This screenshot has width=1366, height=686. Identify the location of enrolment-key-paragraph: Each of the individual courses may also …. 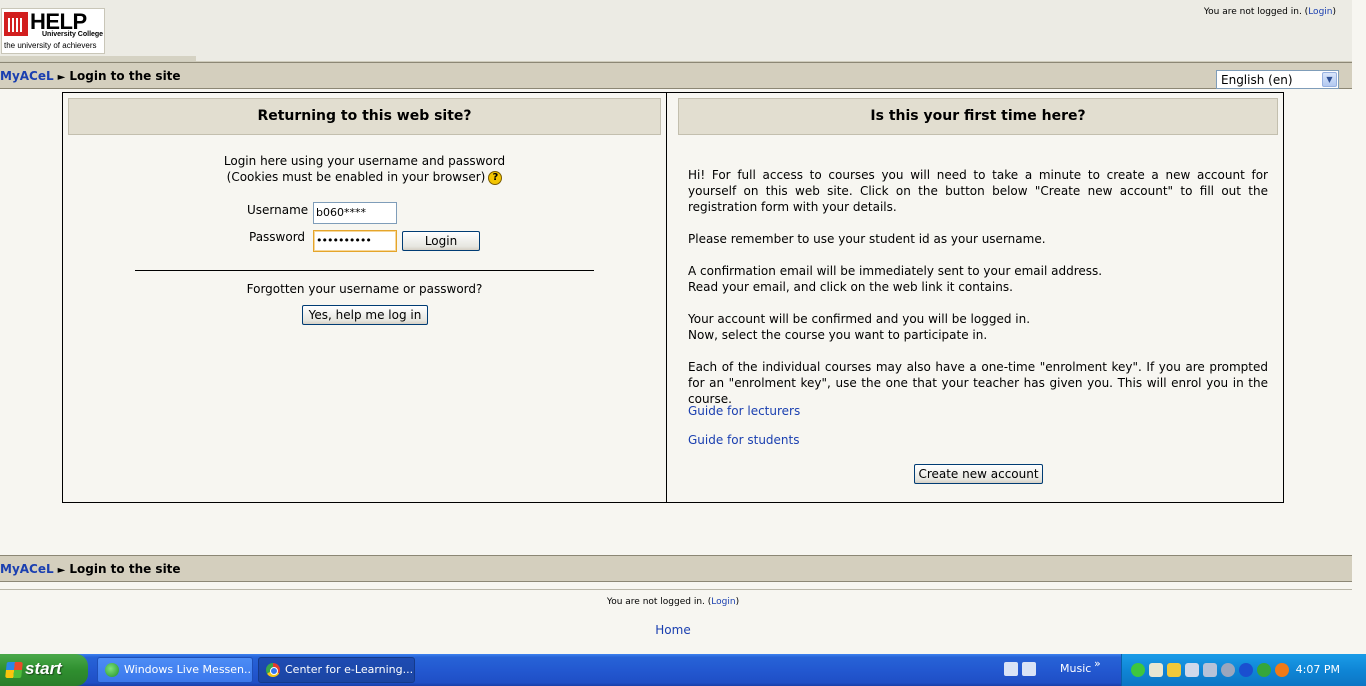
(978, 383).